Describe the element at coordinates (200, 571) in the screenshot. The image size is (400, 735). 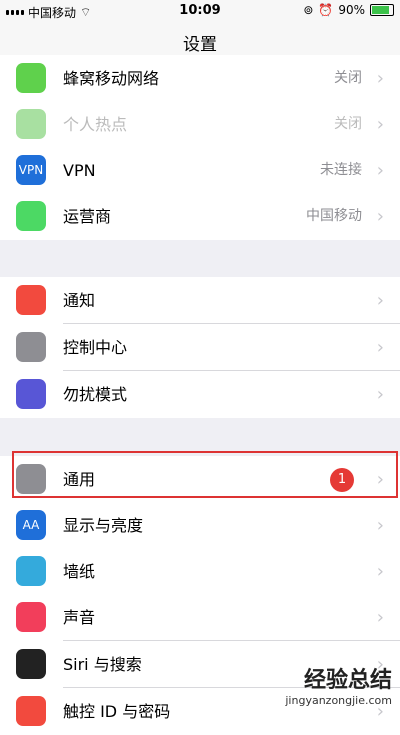
I see `settings-row-9: 墙纸 ›` at that location.